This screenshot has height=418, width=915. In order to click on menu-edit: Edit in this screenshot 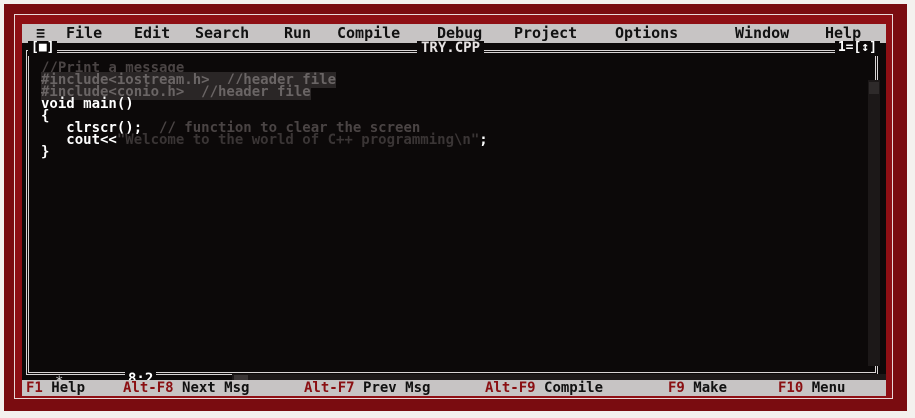, I will do `click(152, 33)`.